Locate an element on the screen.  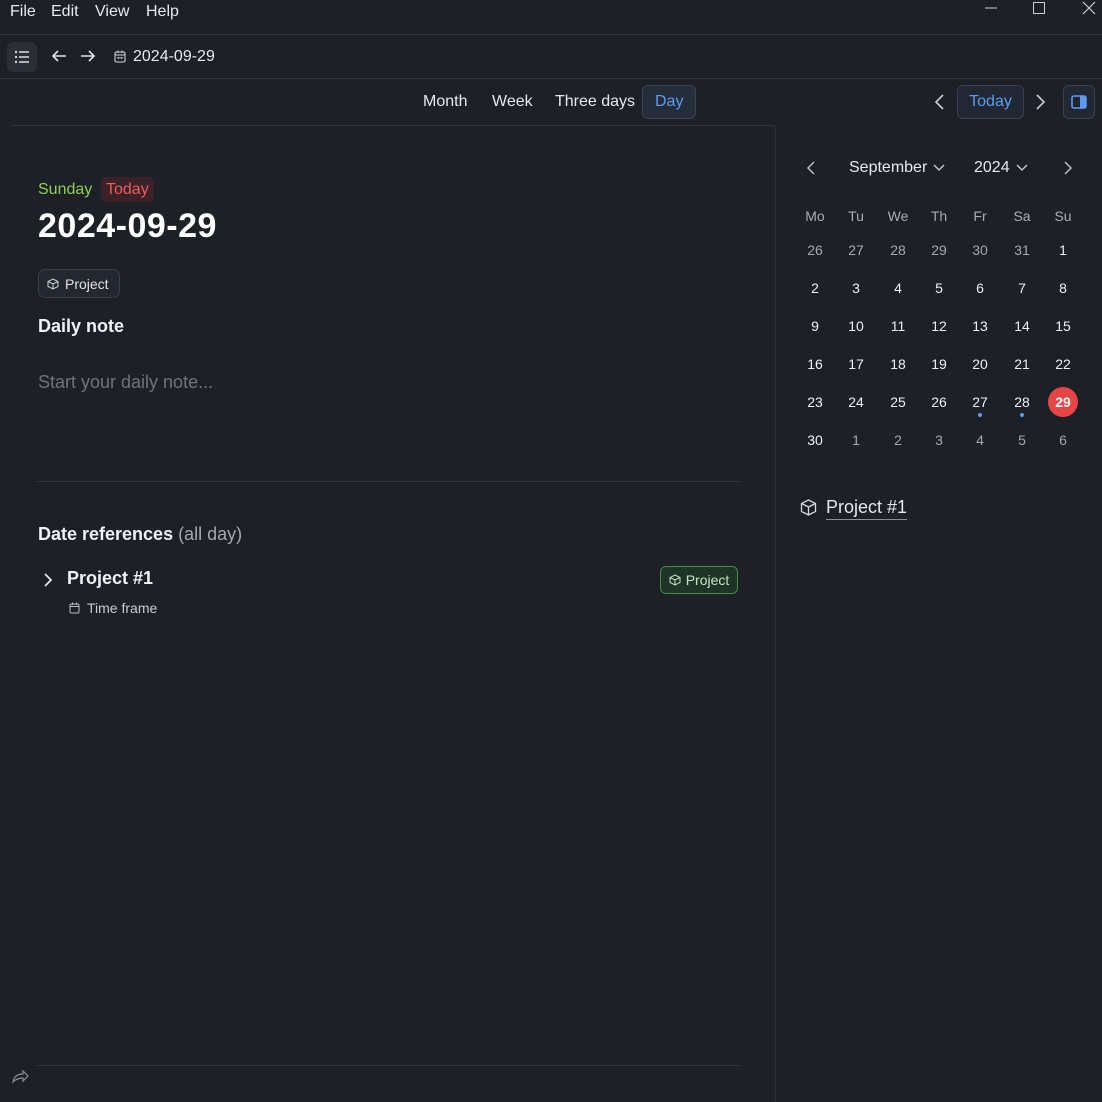
today-button: Today is located at coordinates (990, 102).